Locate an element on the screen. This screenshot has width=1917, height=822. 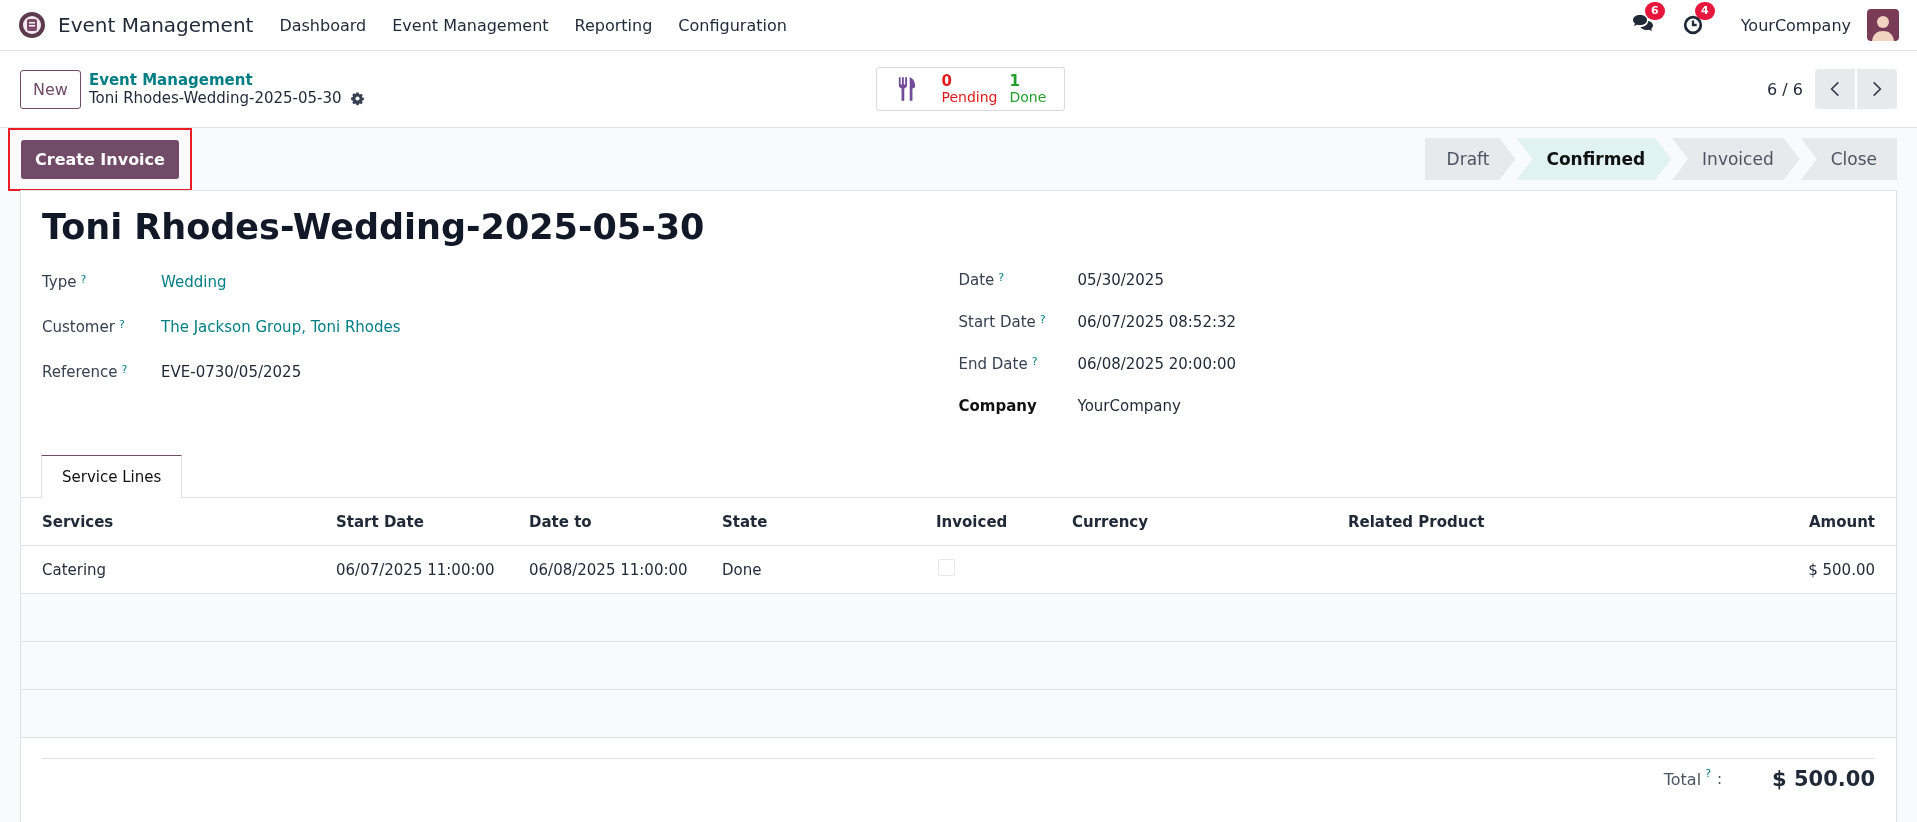
company-switcher: YourCompany is located at coordinates (1795, 25).